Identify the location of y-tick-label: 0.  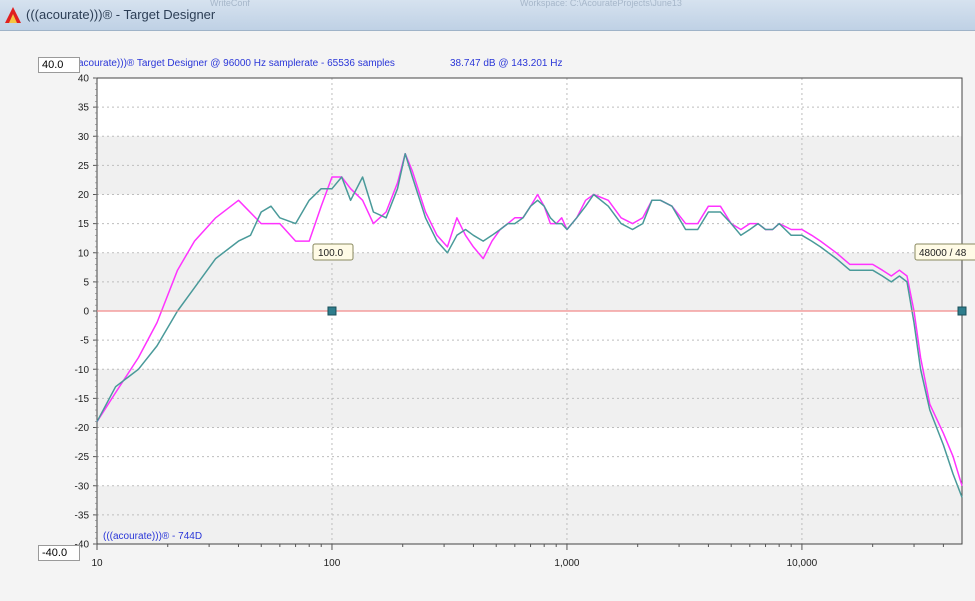
(86, 312).